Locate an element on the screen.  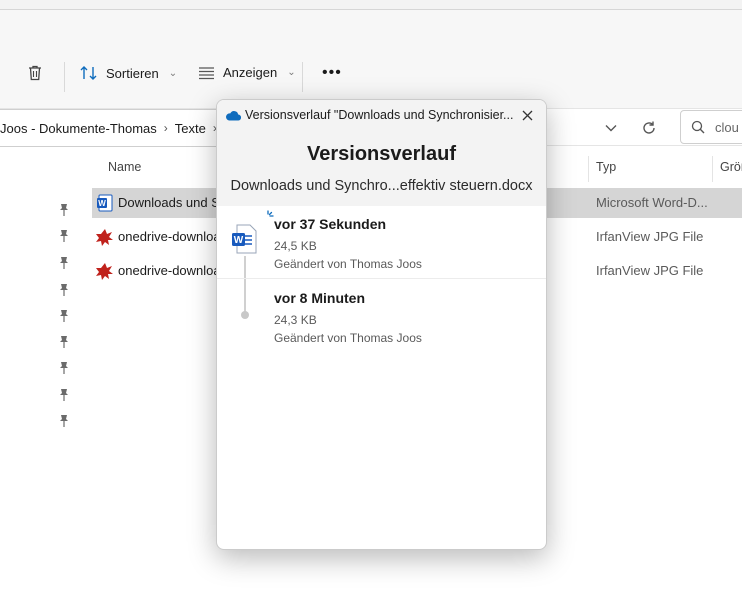
word-doc-icon: W is located at coordinates (105, 203).